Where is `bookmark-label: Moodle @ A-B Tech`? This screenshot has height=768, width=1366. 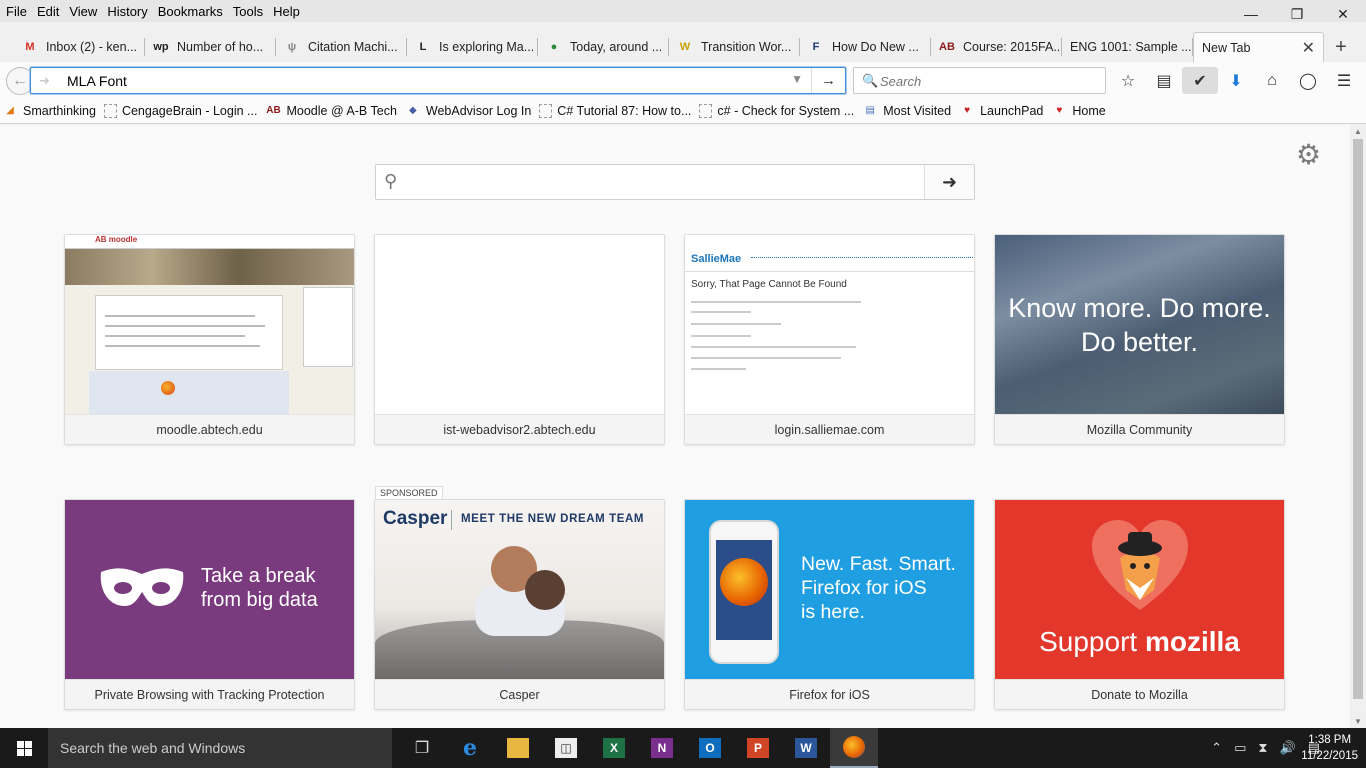 bookmark-label: Moodle @ A-B Tech is located at coordinates (341, 110).